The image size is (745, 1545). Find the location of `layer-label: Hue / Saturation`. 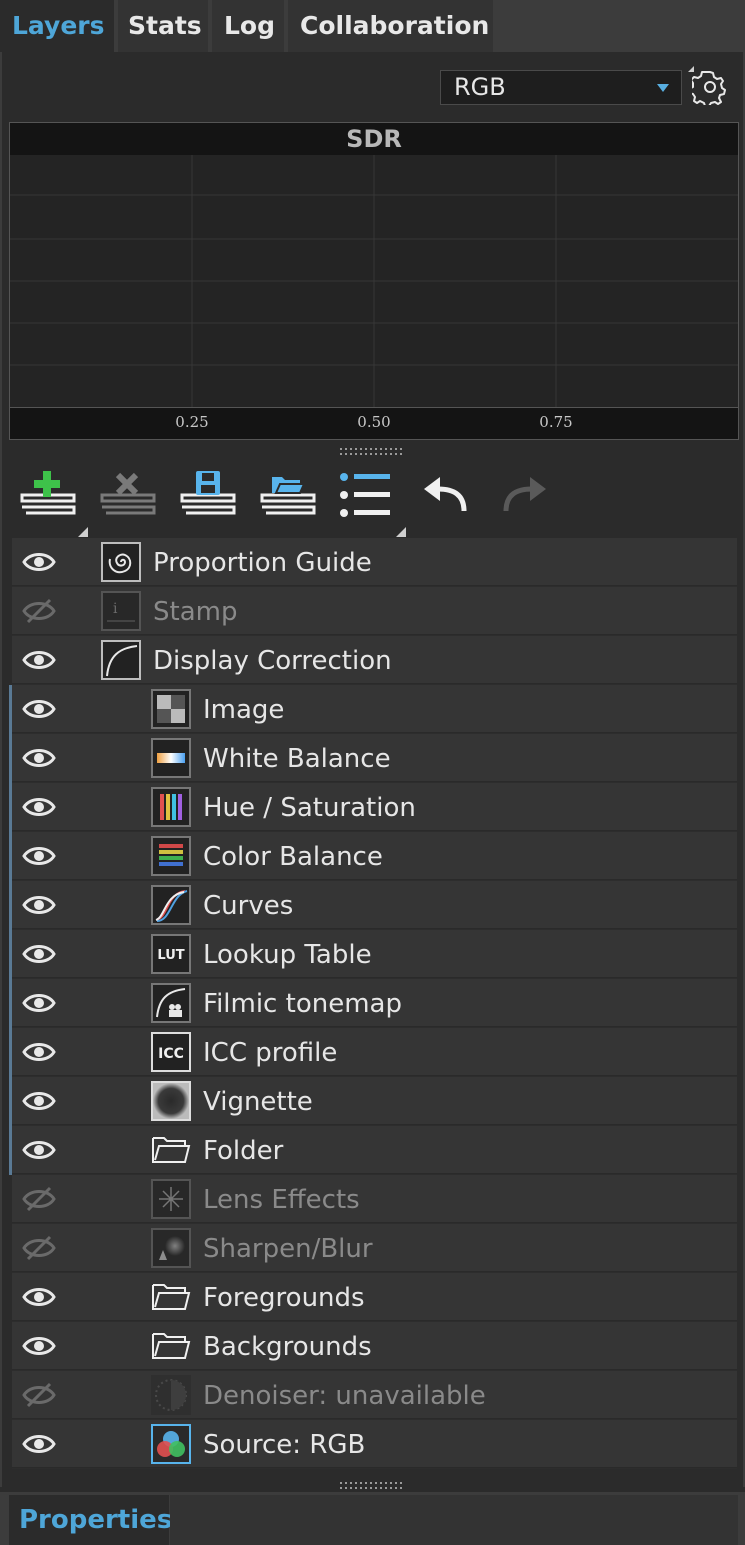

layer-label: Hue / Saturation is located at coordinates (309, 808).